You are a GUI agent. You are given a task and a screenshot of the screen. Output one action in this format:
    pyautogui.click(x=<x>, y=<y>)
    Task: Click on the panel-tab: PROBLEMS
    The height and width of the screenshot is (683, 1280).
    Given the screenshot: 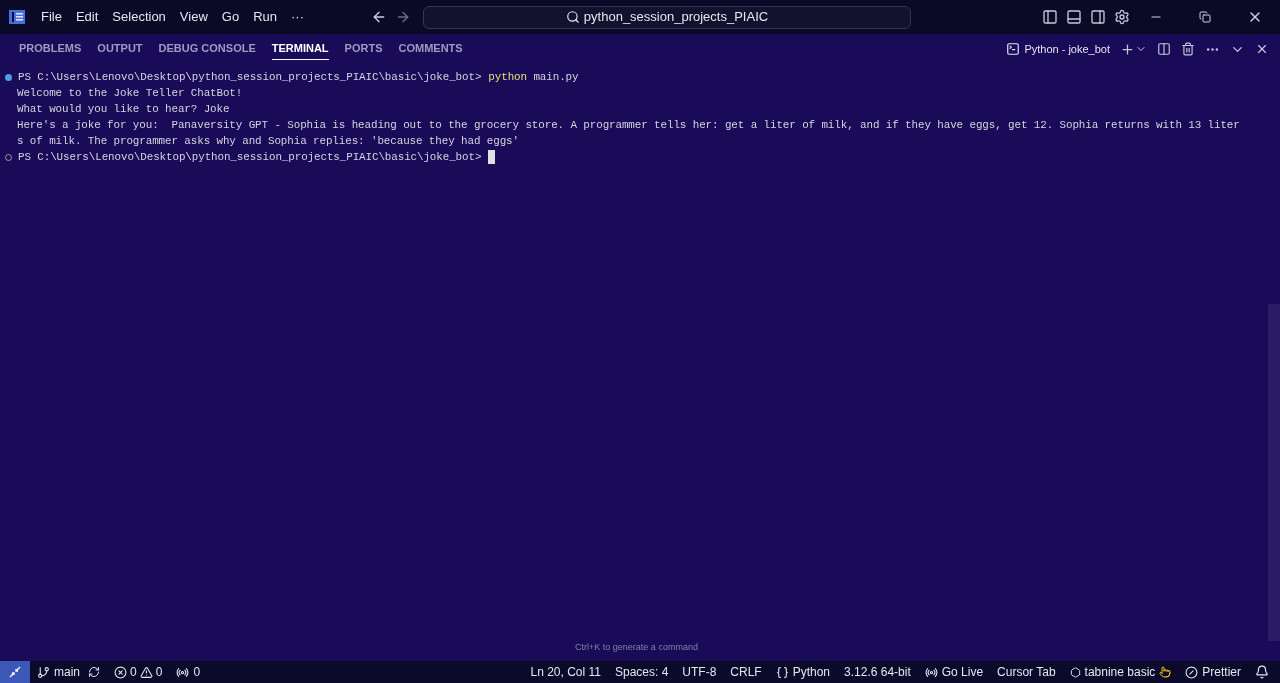 What is the action you would take?
    pyautogui.click(x=50, y=49)
    